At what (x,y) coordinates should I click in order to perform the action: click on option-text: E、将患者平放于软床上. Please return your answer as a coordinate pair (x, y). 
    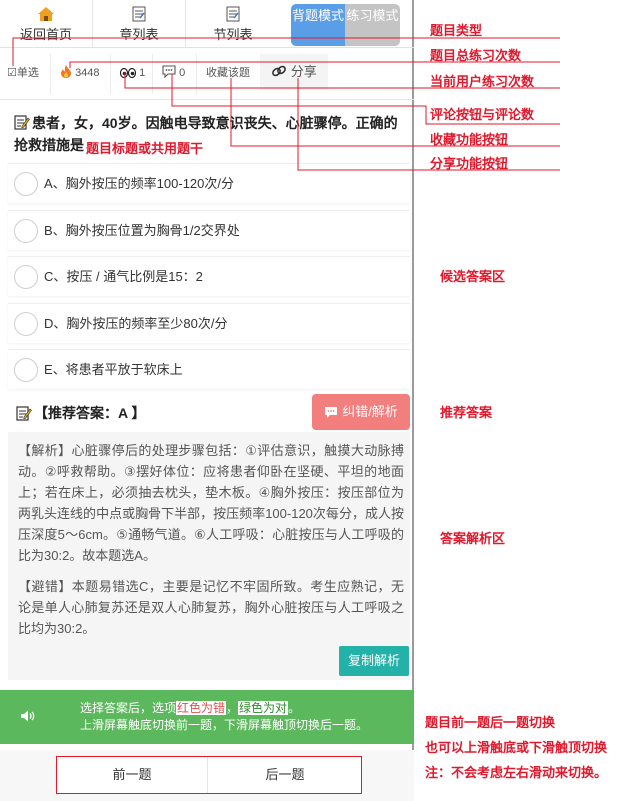
    Looking at the image, I should click on (113, 369).